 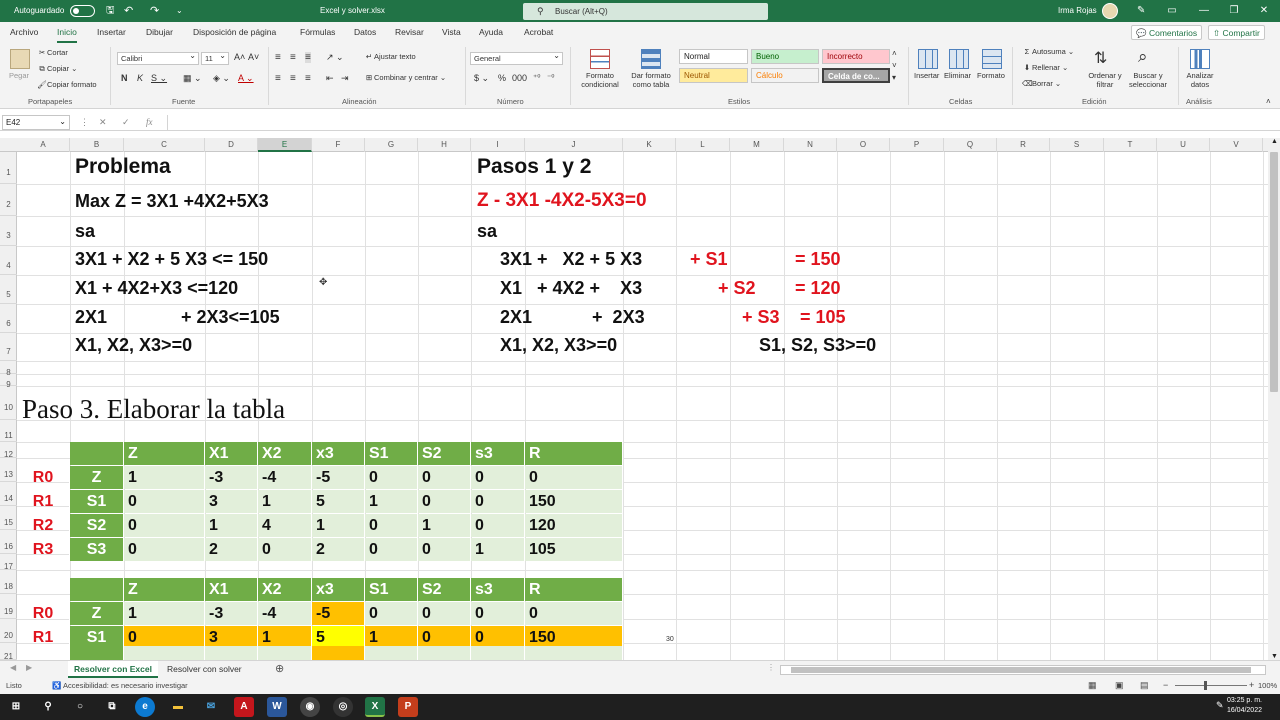 I want to click on wrap-text-button: ↵ Ajustar texto, so click(x=390, y=56).